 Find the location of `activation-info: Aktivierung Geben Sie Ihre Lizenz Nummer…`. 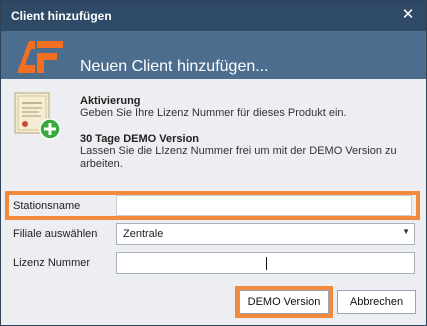

activation-info: Aktivierung Geben Sie Ihre Lizenz Nummer… is located at coordinates (213, 107).